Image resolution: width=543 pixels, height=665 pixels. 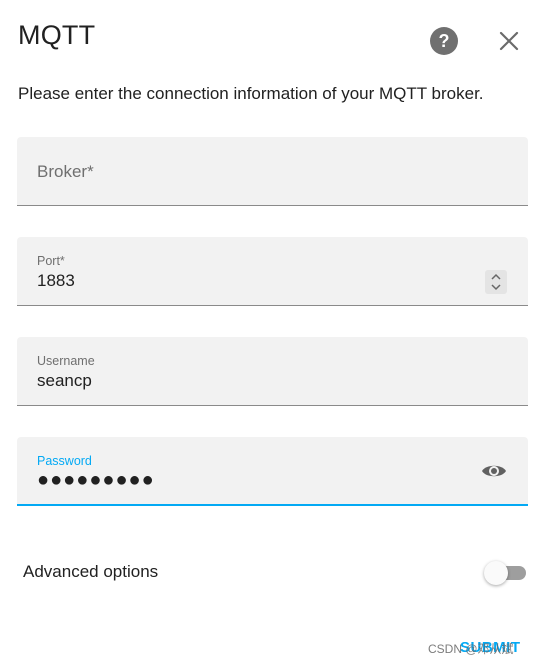 I want to click on close-icon, so click(x=509, y=41).